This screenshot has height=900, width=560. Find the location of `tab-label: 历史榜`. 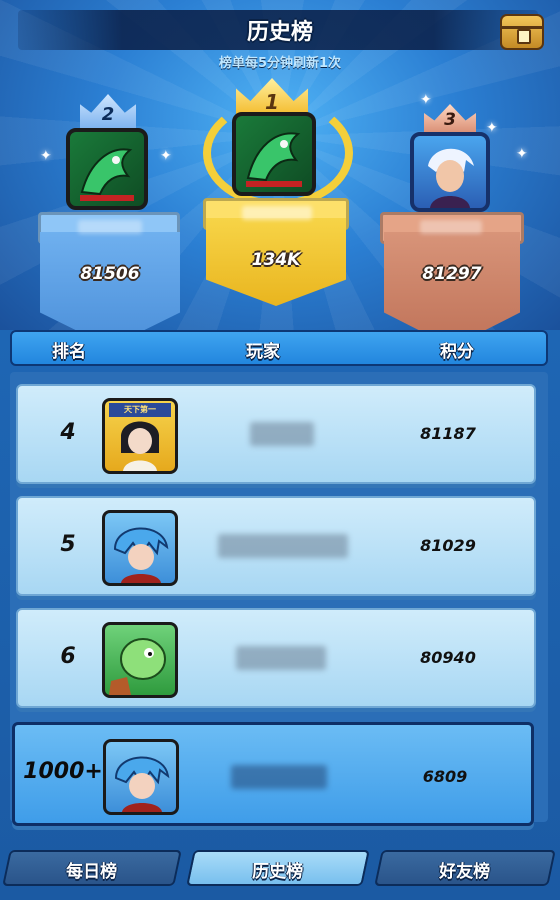

tab-label: 历史榜 is located at coordinates (278, 872).